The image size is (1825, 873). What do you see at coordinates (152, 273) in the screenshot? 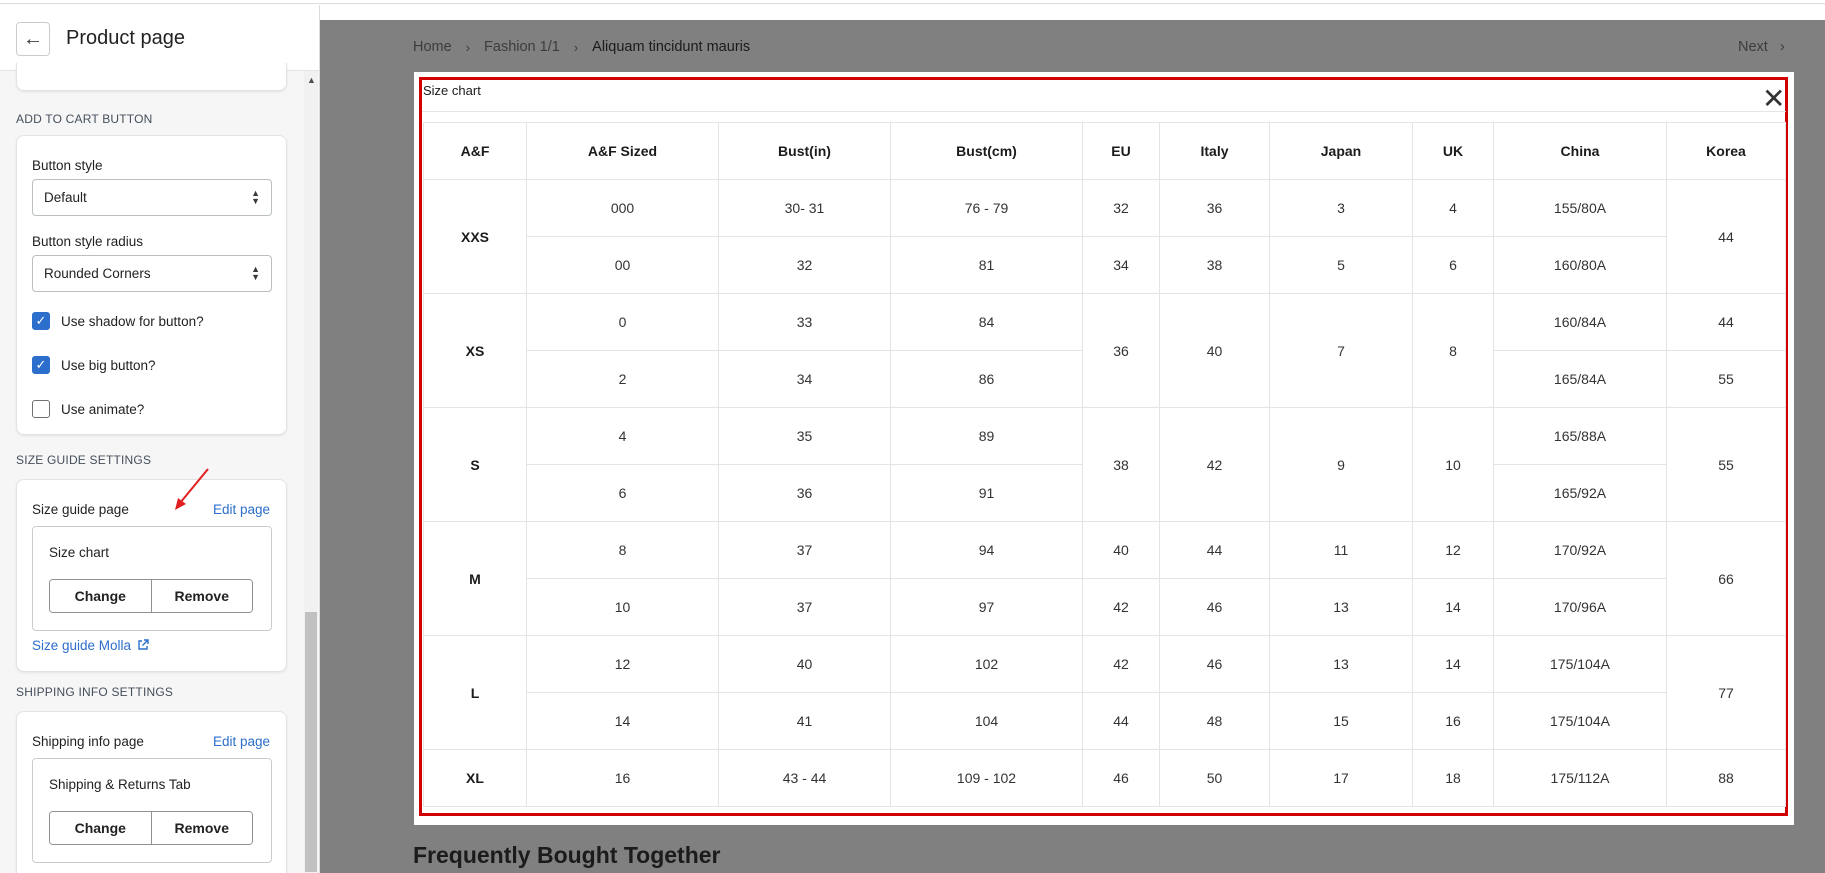
I see `radius-select: Rounded Corners ▲ ▼` at bounding box center [152, 273].